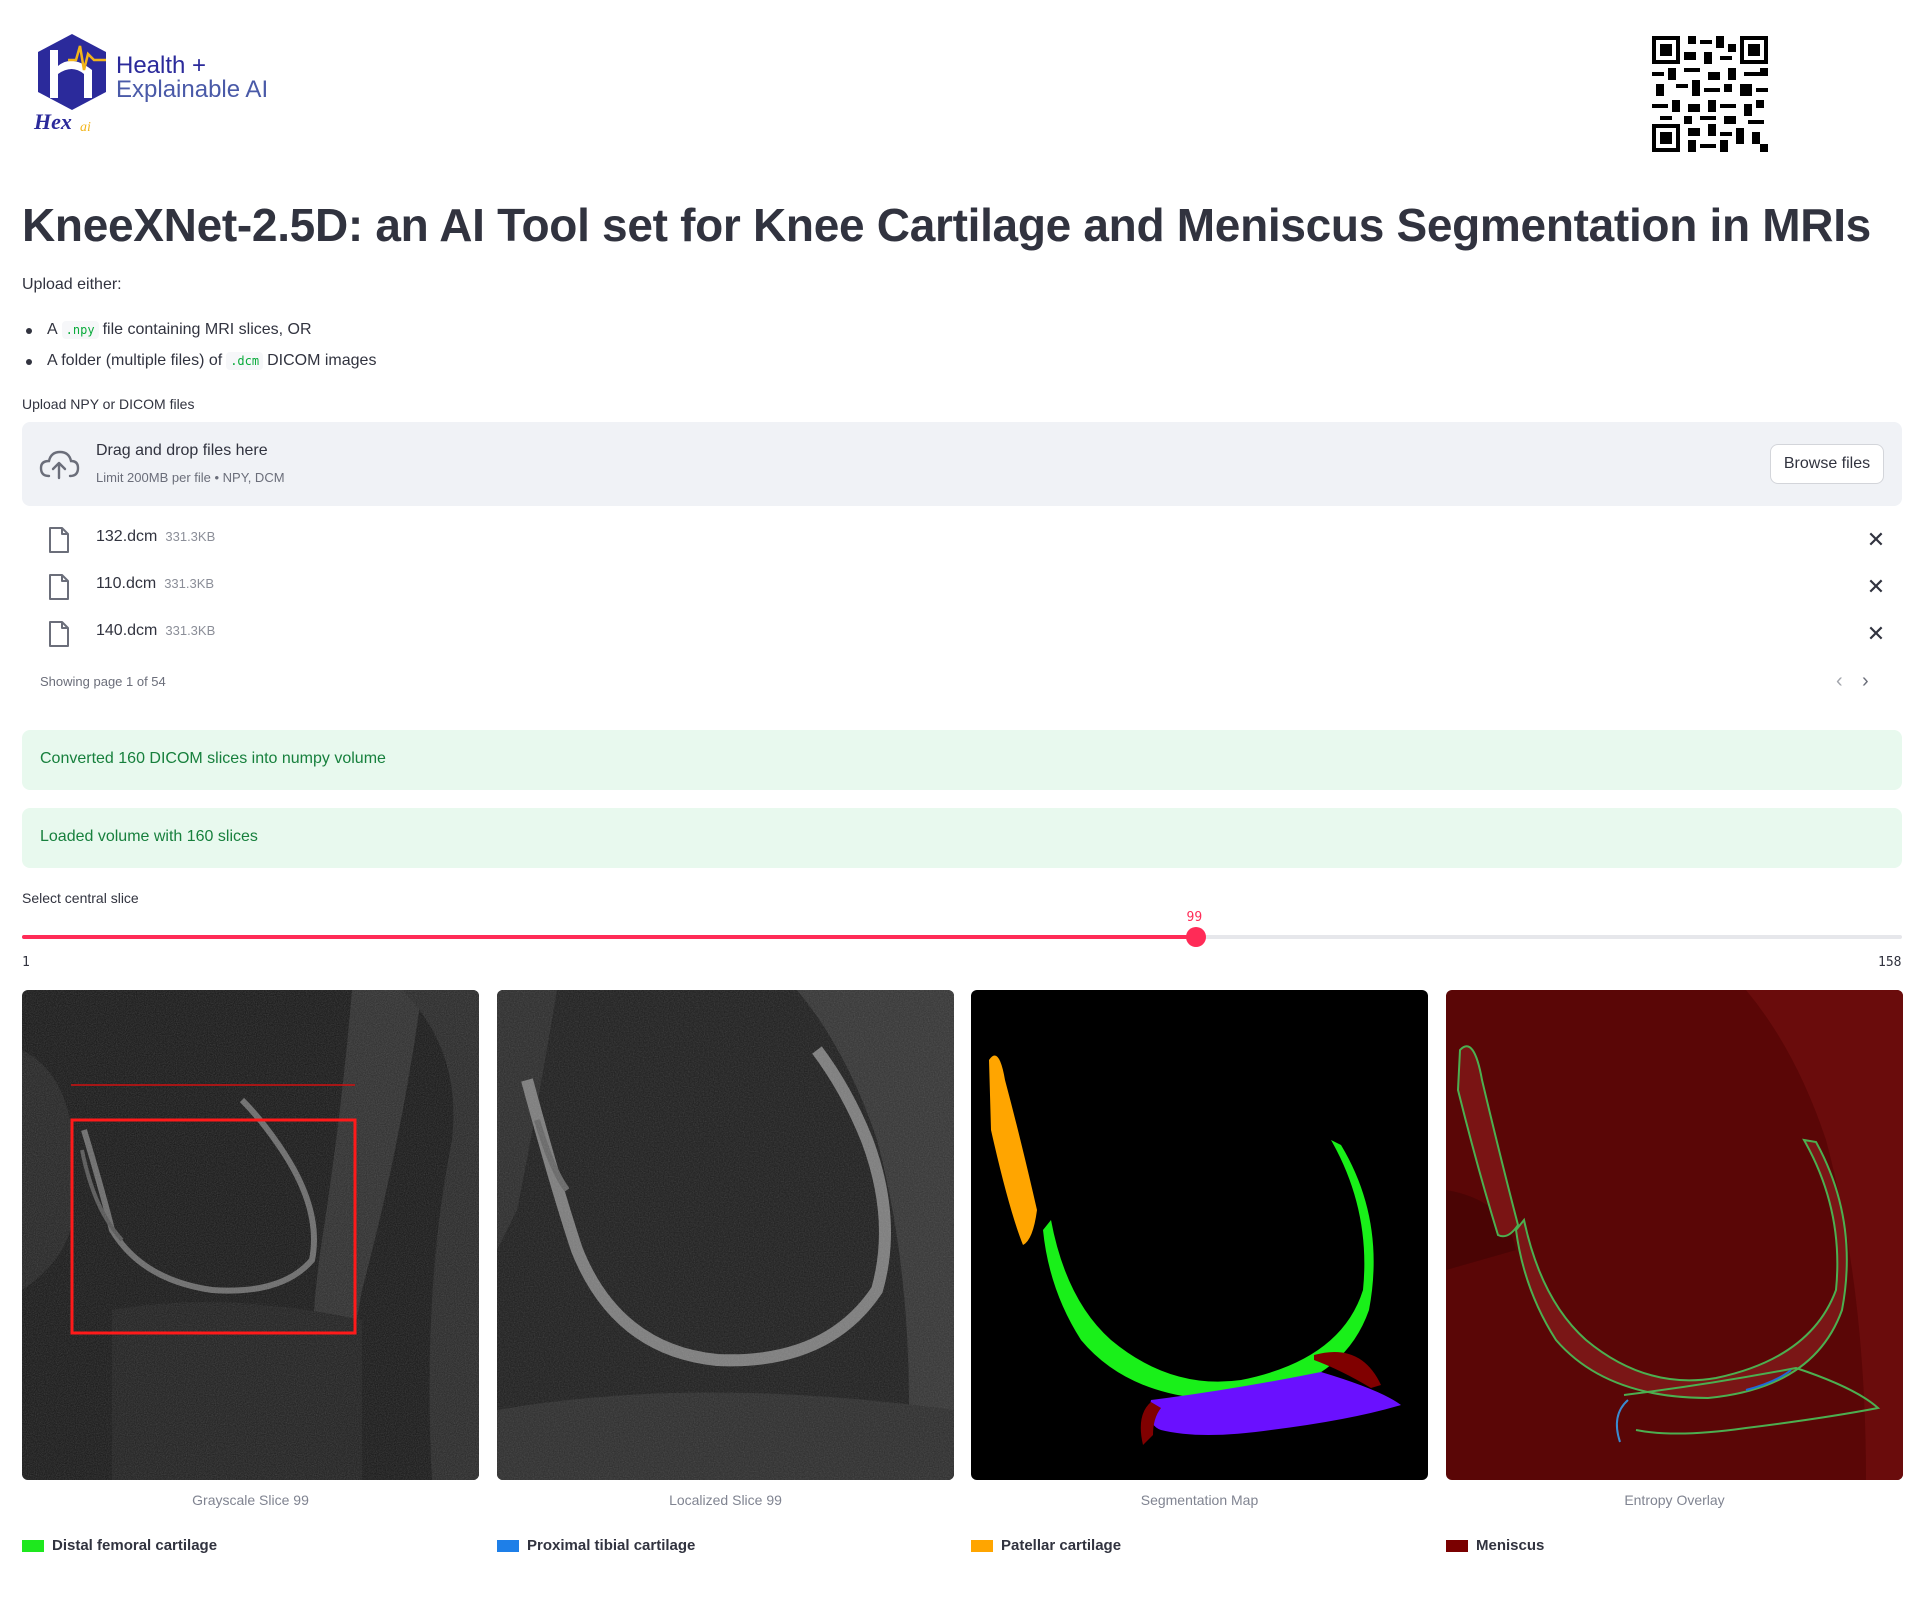 This screenshot has height=1600, width=1920. Describe the element at coordinates (190, 477) in the screenshot. I see `dropzone-limit: Limit 200MB per file • NPY, DCM` at that location.